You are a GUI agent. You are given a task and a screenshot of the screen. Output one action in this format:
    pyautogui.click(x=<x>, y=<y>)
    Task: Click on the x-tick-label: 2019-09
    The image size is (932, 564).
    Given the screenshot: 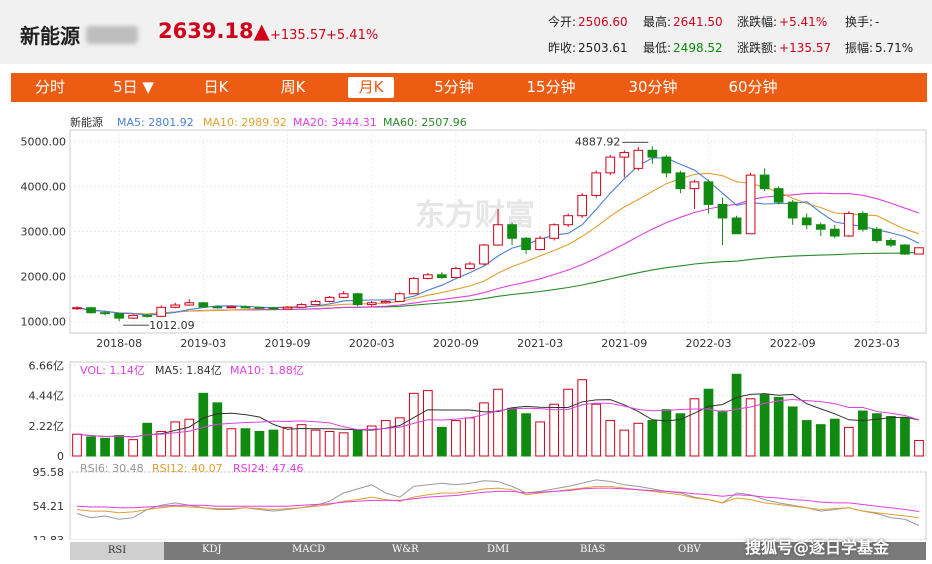 What is the action you would take?
    pyautogui.click(x=288, y=343)
    